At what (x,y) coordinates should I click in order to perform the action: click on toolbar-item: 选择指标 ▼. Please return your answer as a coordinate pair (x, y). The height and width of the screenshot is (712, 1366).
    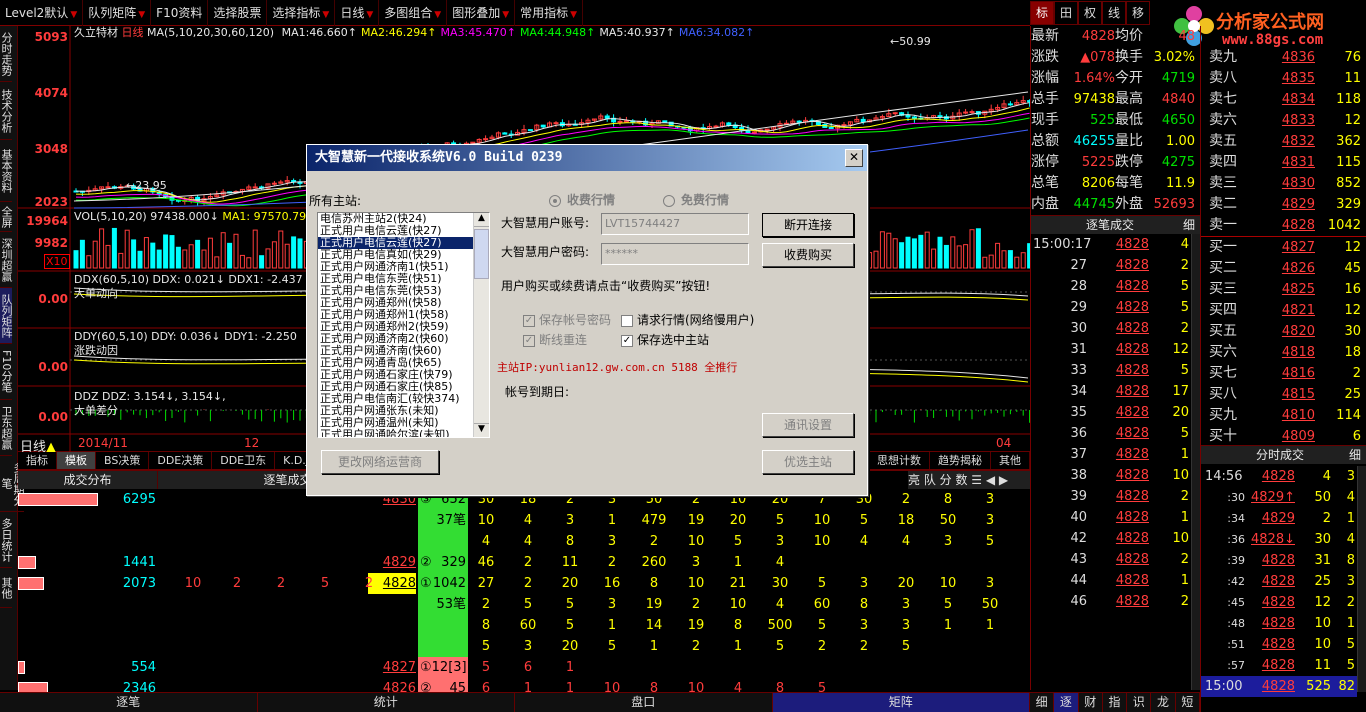
    Looking at the image, I should click on (301, 13).